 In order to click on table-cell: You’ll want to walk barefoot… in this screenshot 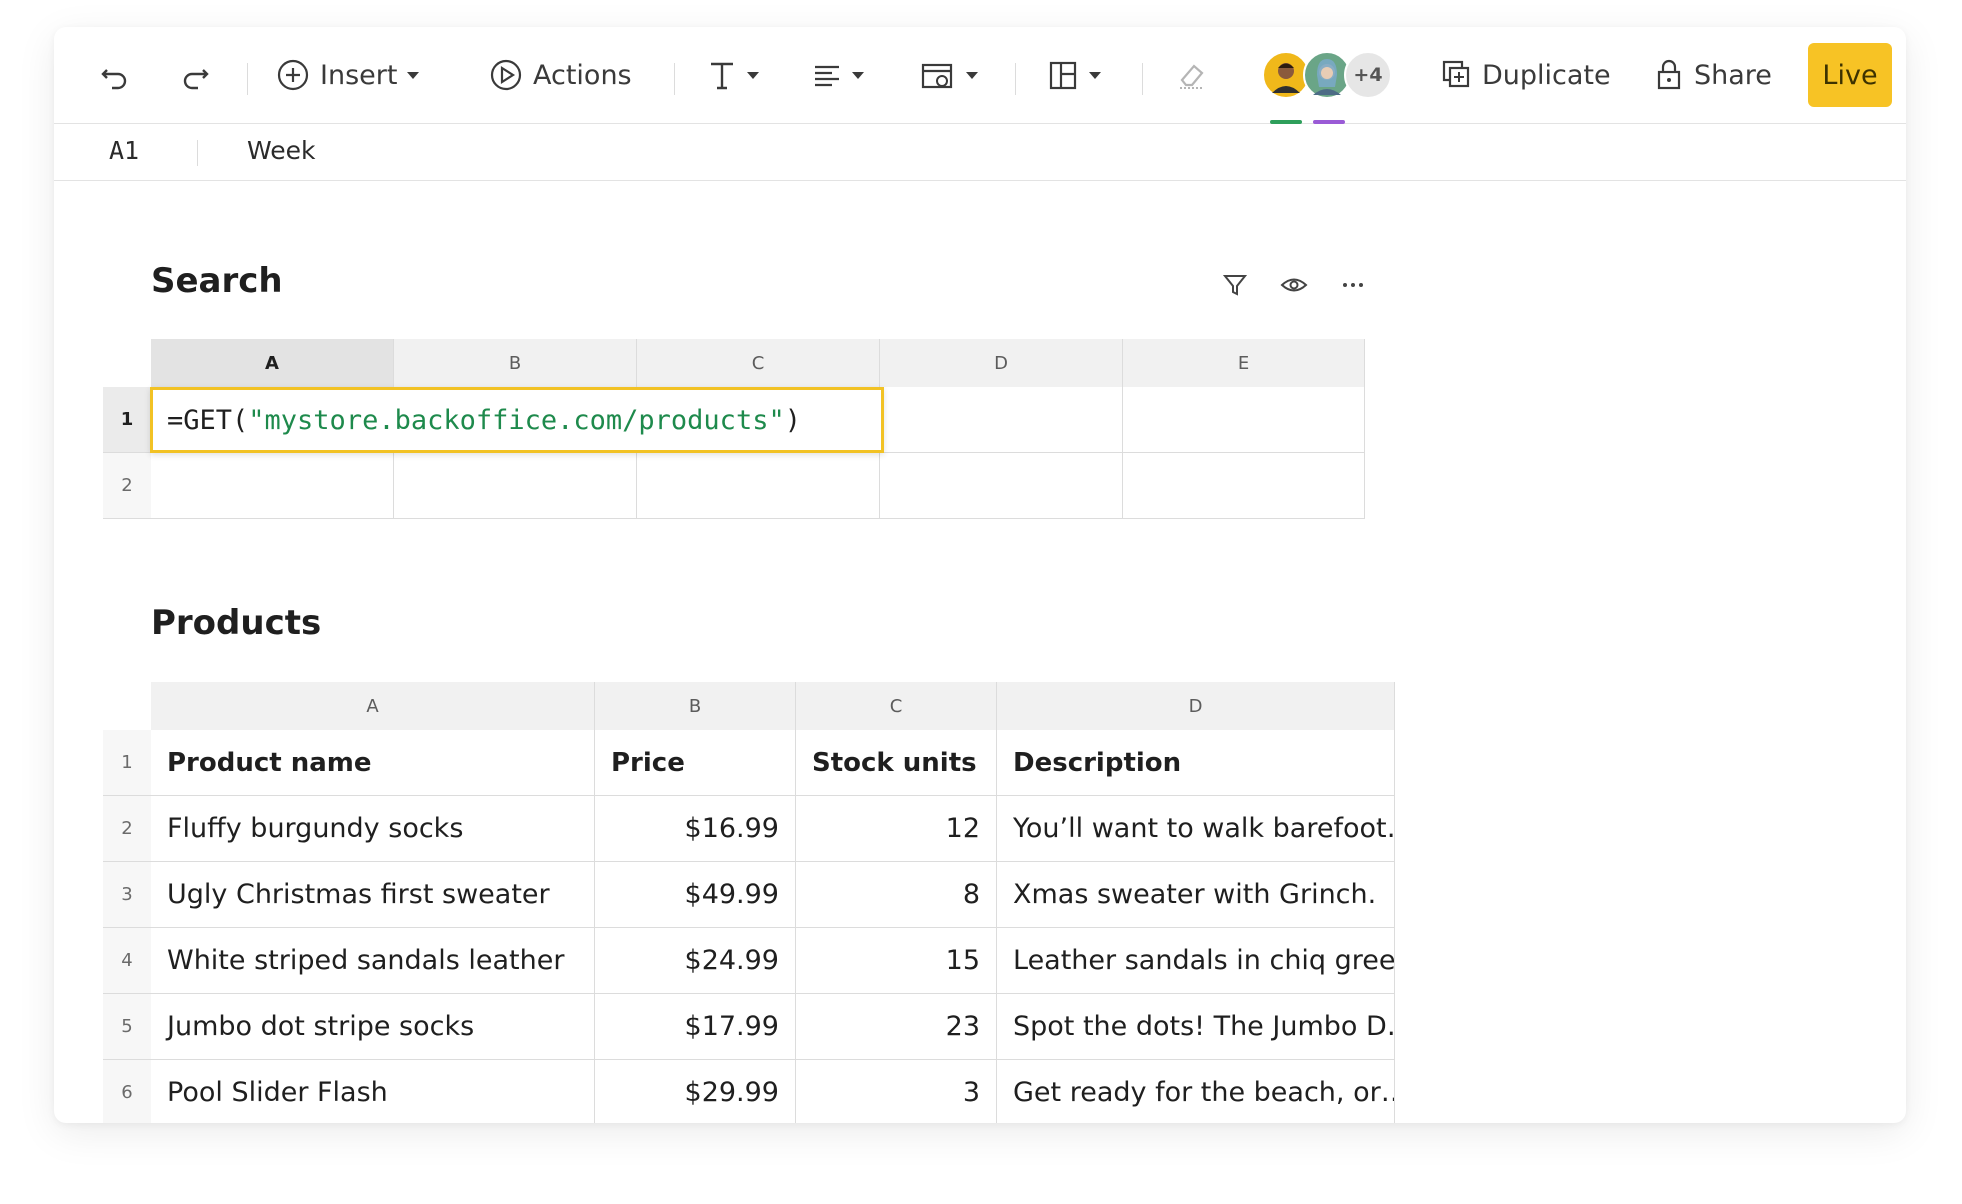, I will do `click(1196, 829)`.